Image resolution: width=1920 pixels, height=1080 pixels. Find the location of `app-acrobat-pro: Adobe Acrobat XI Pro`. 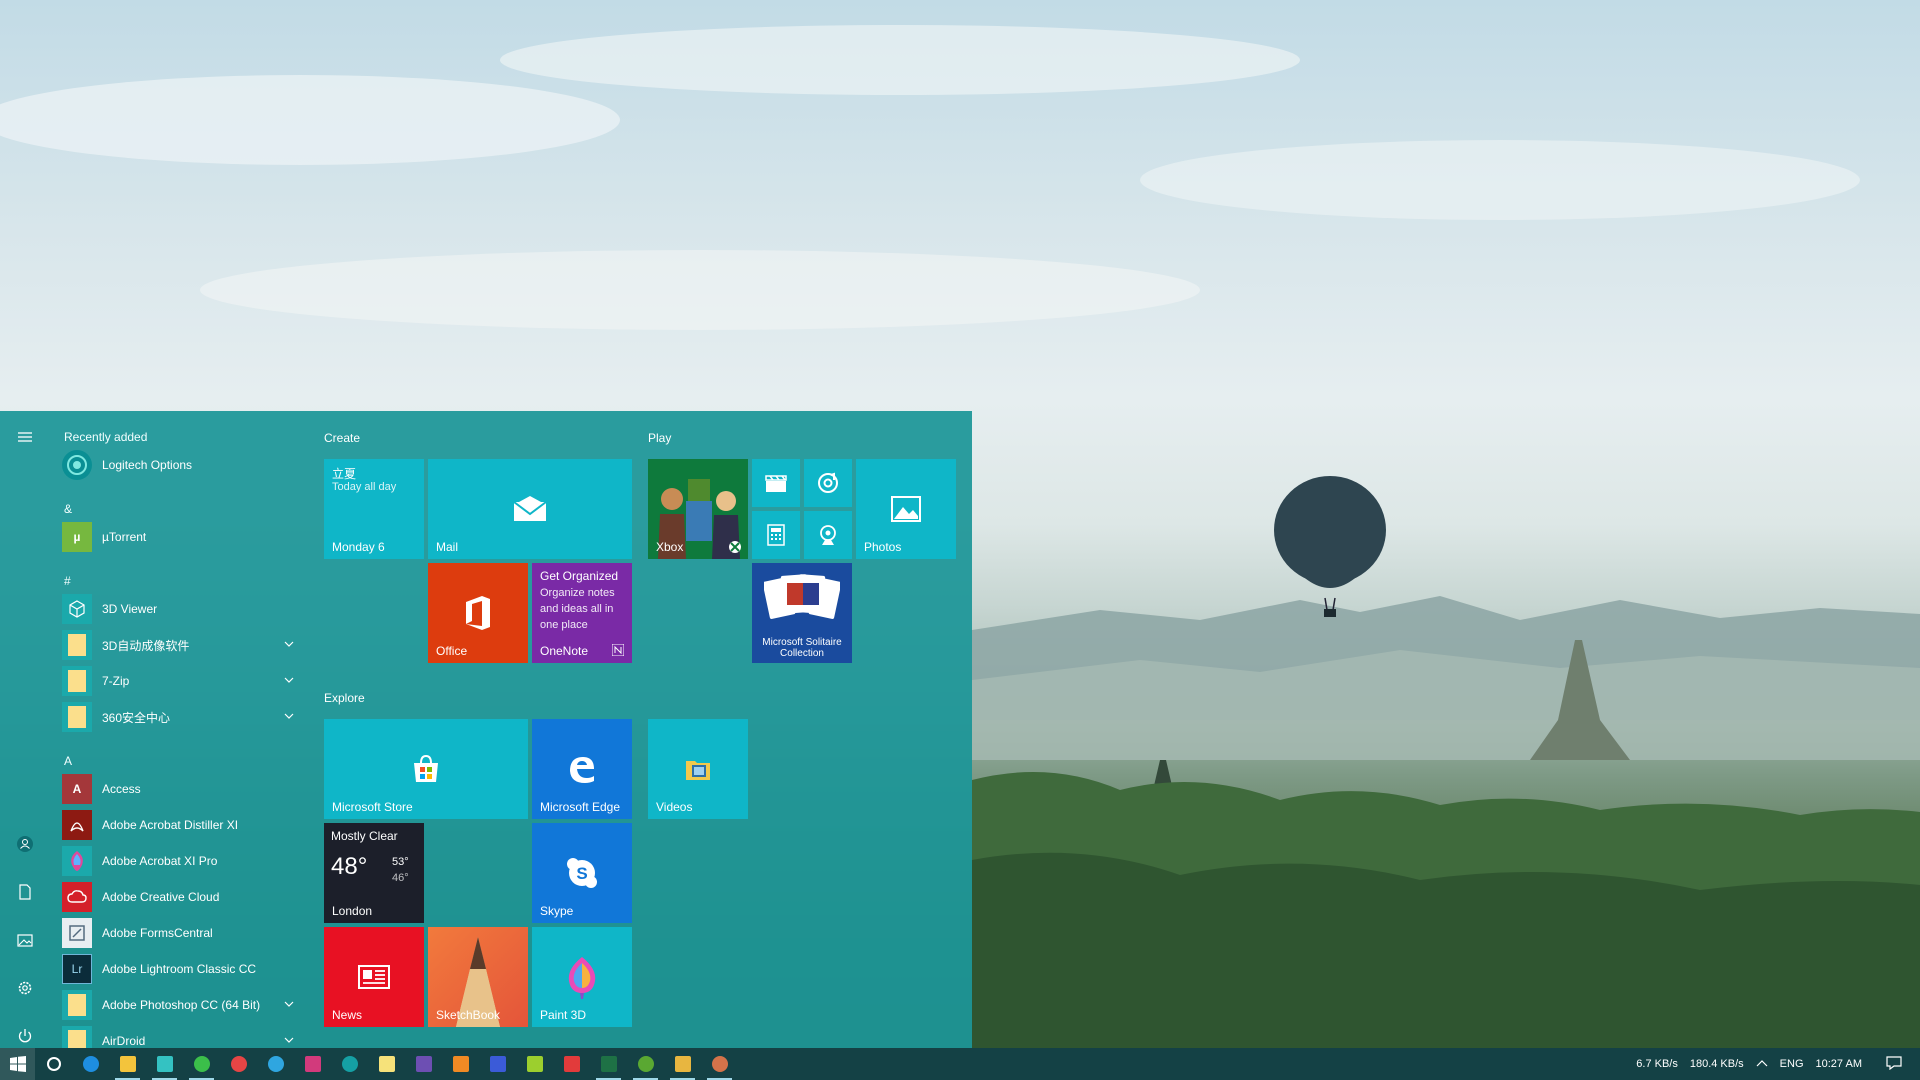

app-acrobat-pro: Adobe Acrobat XI Pro is located at coordinates (182, 861).